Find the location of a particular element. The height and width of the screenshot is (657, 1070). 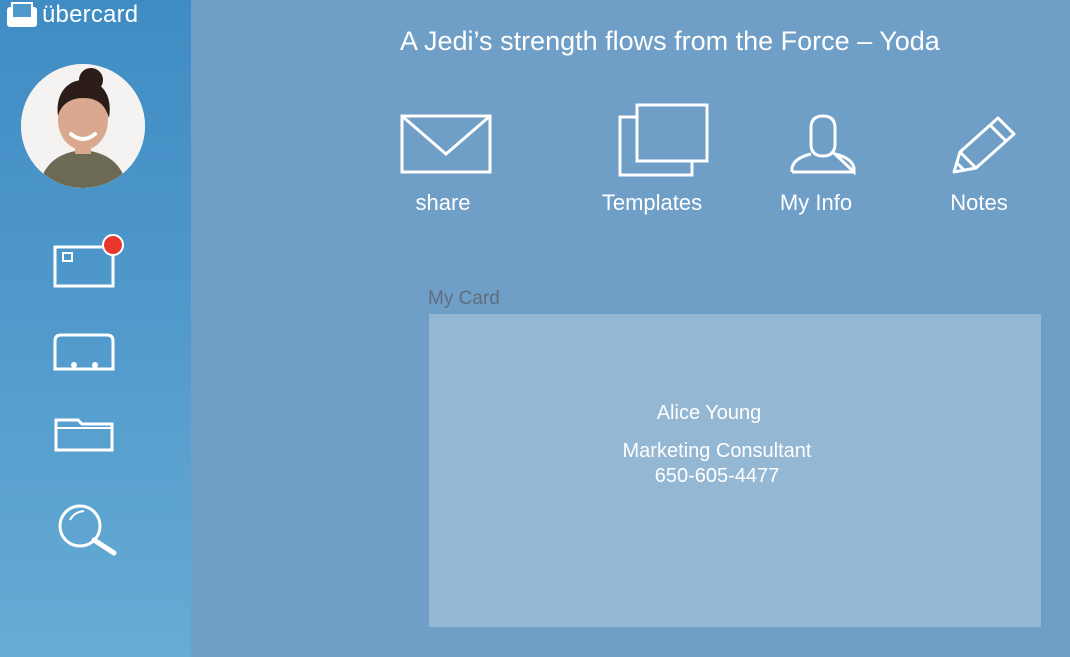

notes-button: Notes is located at coordinates (985, 169).